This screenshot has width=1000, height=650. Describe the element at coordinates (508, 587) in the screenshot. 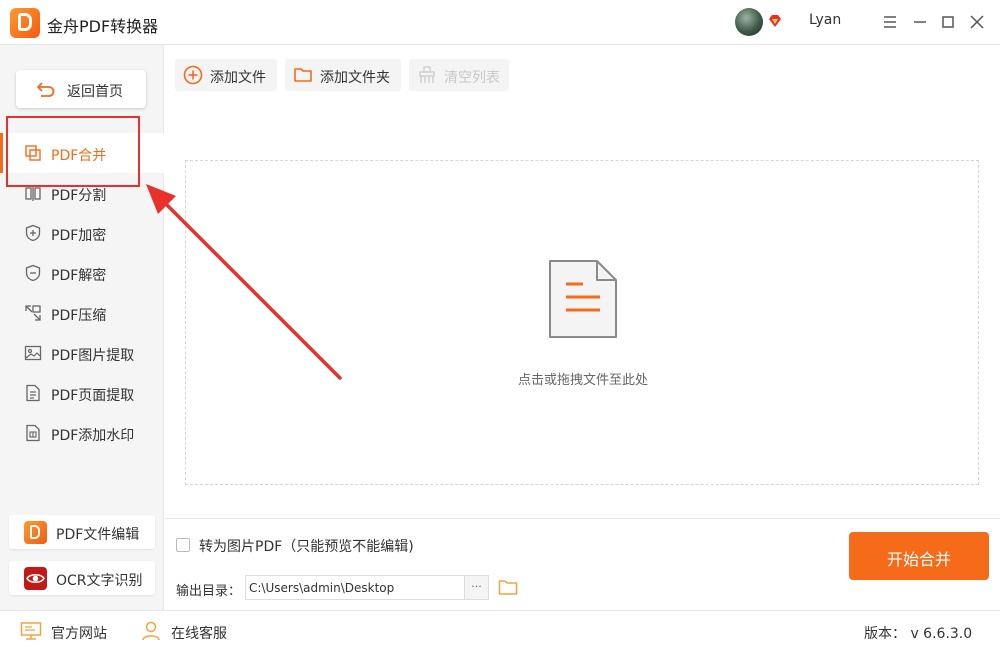

I see `open-folder-icon` at that location.